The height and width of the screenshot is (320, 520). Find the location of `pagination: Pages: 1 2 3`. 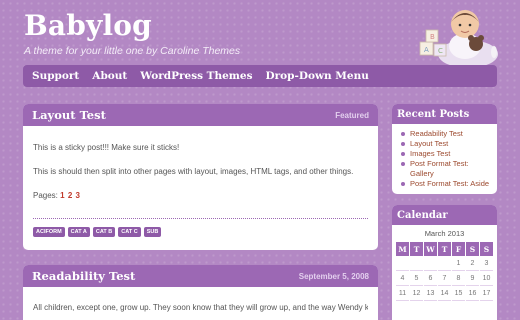

pagination: Pages: 1 2 3 is located at coordinates (200, 195).